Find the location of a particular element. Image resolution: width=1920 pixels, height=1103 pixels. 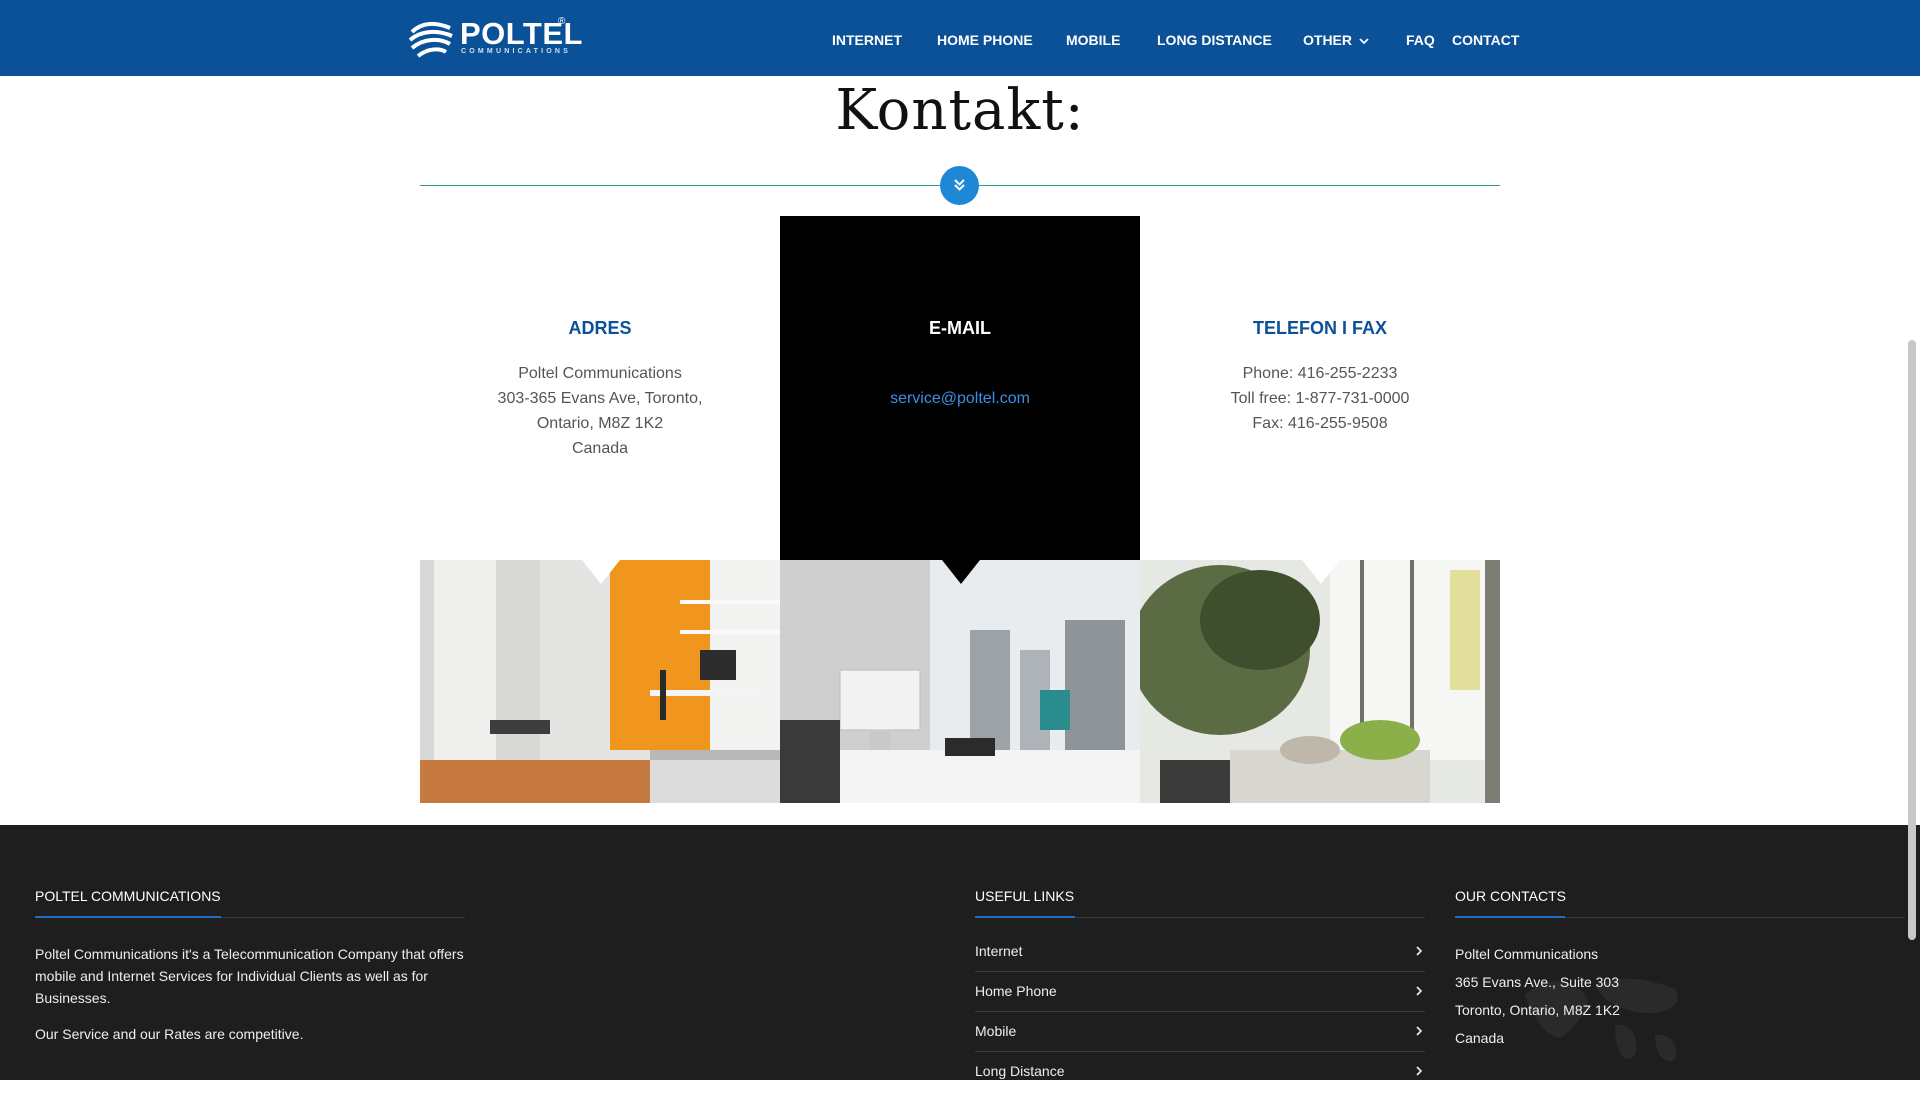

address-line: Canada is located at coordinates (600, 448).